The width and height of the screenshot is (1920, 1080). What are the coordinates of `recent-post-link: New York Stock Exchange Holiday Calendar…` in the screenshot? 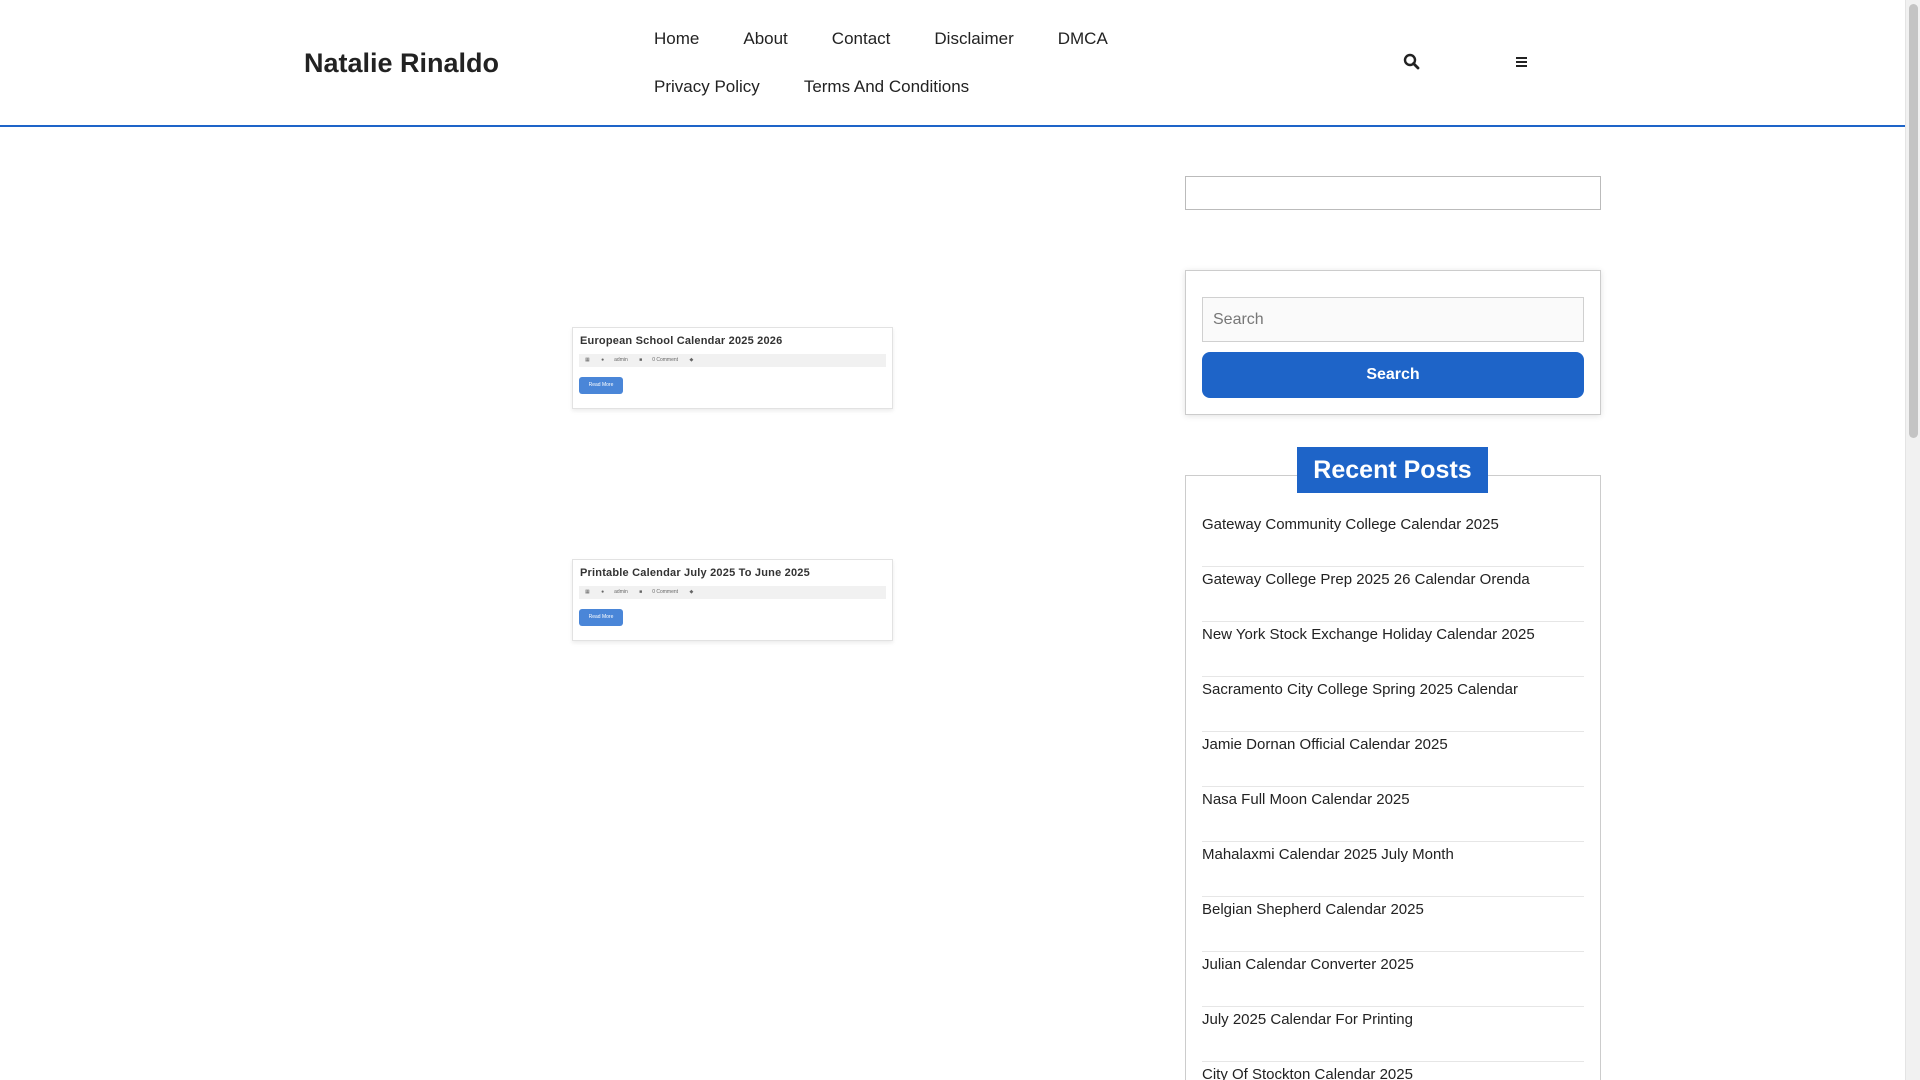 It's located at (1368, 634).